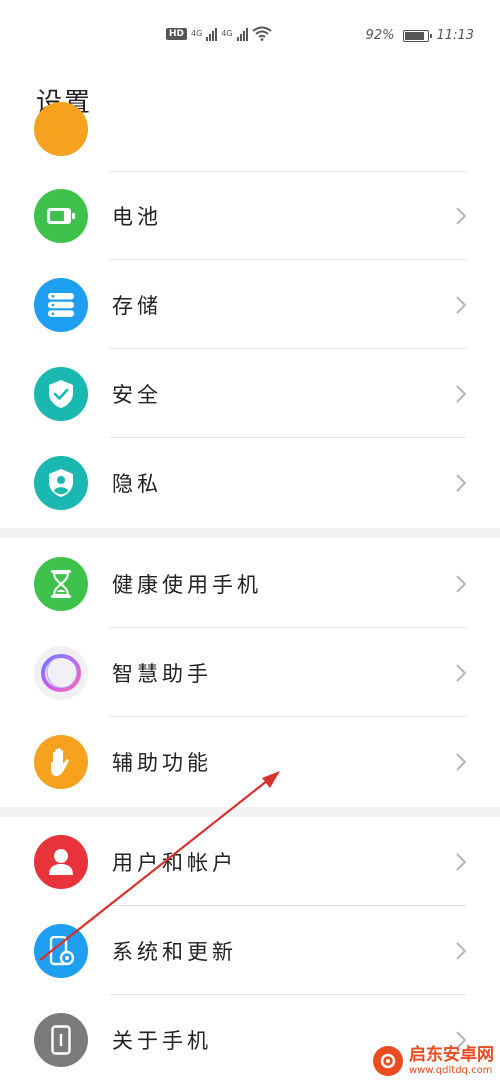 Image resolution: width=500 pixels, height=1084 pixels. Describe the element at coordinates (162, 674) in the screenshot. I see `settings-item-label: 智慧助手` at that location.